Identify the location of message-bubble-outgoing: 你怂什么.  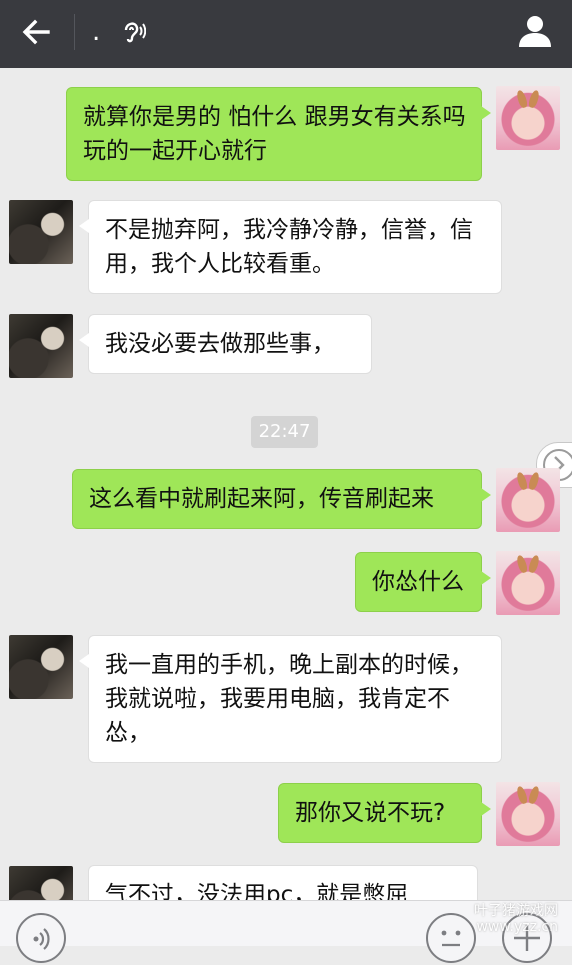
(423, 582).